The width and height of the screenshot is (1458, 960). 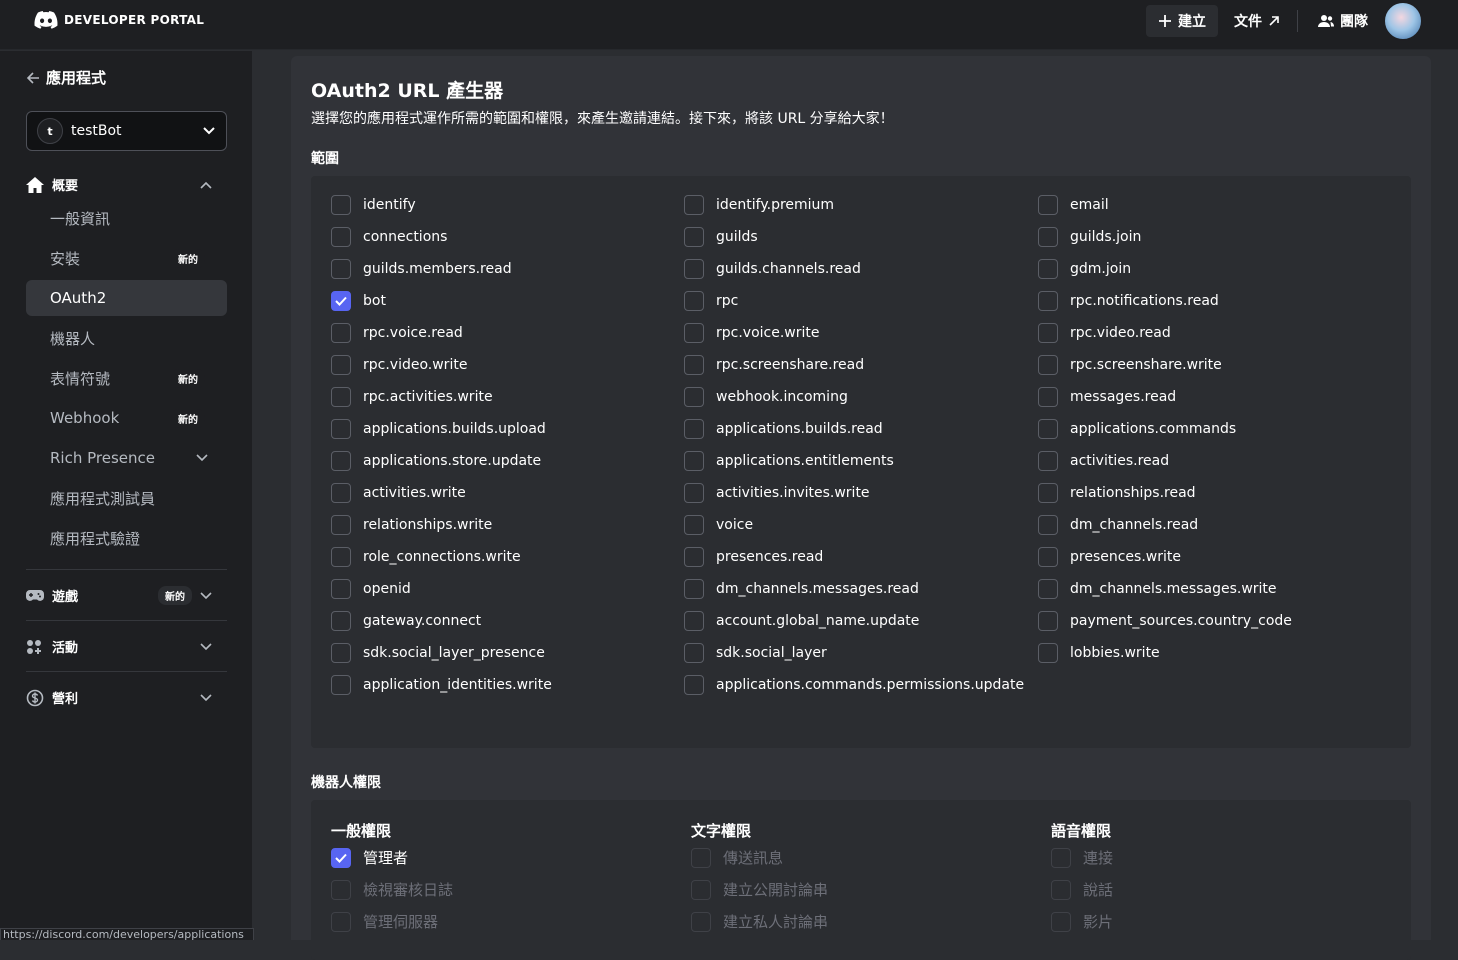 What do you see at coordinates (399, 365) in the screenshot?
I see `scope-rpc-video-write: rpc.video.write` at bounding box center [399, 365].